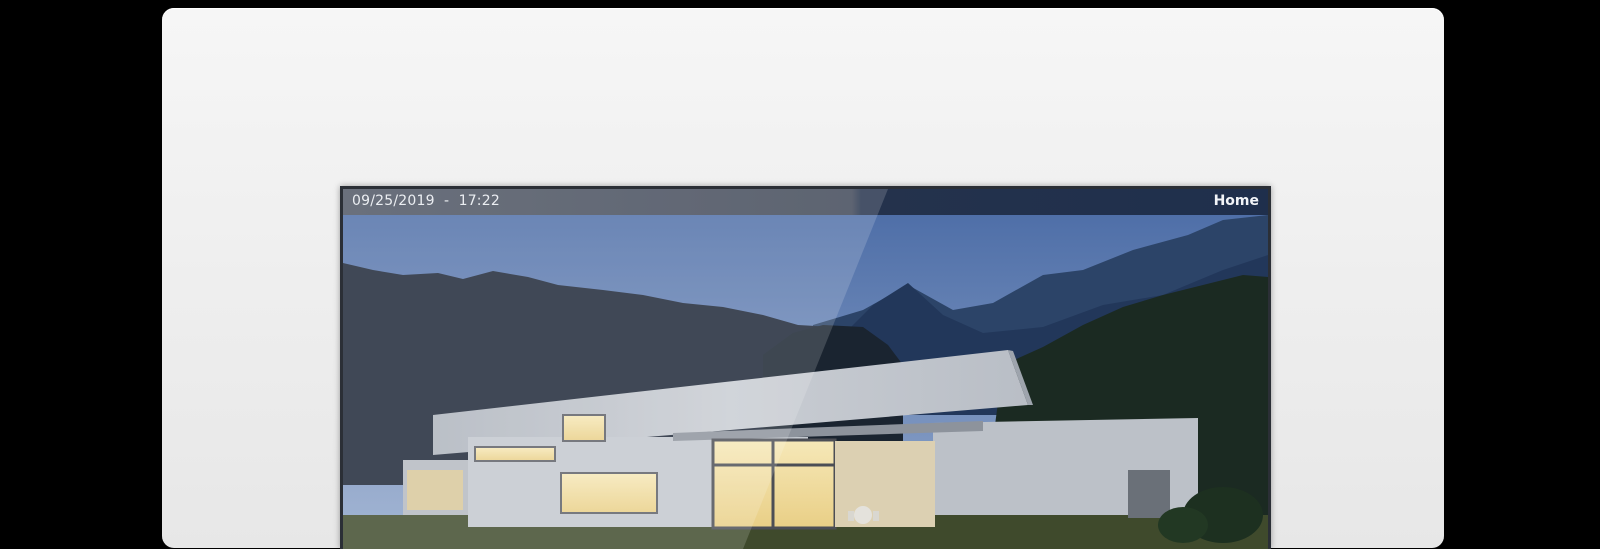  I want to click on status-bar: 09/25/2019 - 17:22 Home, so click(805, 202).